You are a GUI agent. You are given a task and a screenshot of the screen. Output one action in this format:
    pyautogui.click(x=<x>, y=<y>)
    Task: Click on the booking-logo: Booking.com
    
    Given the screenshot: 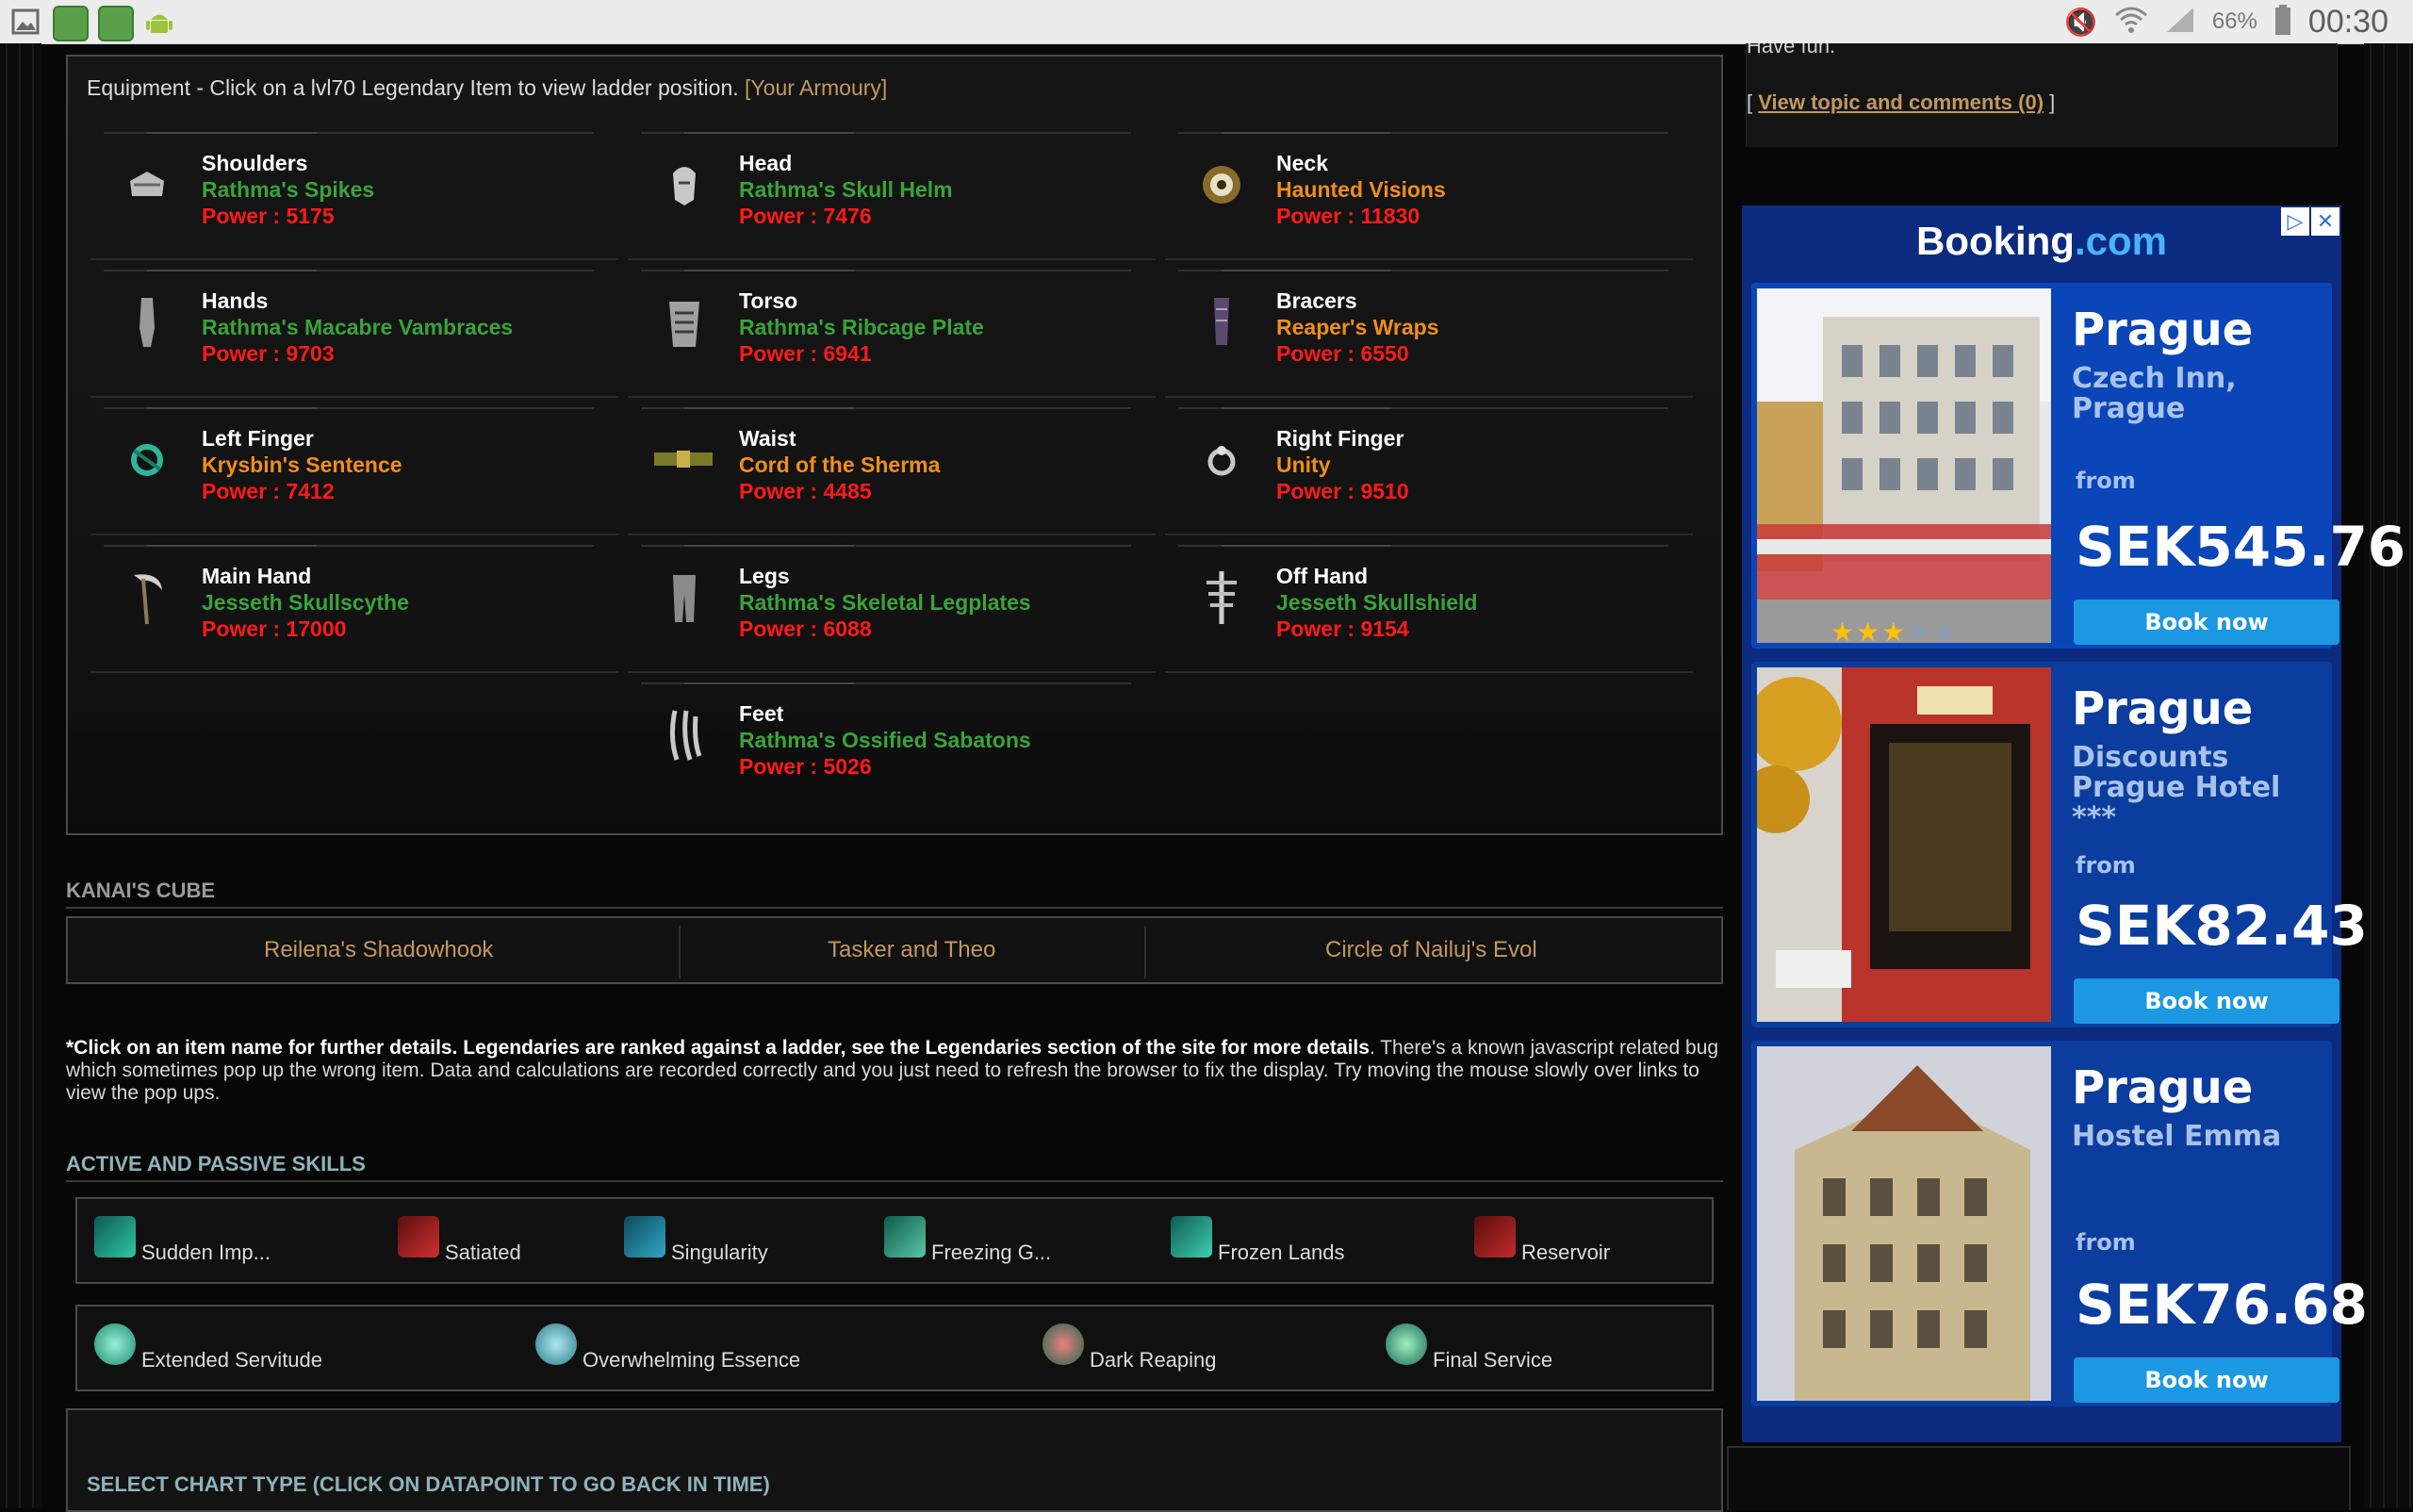 What is the action you would take?
    pyautogui.click(x=2041, y=241)
    